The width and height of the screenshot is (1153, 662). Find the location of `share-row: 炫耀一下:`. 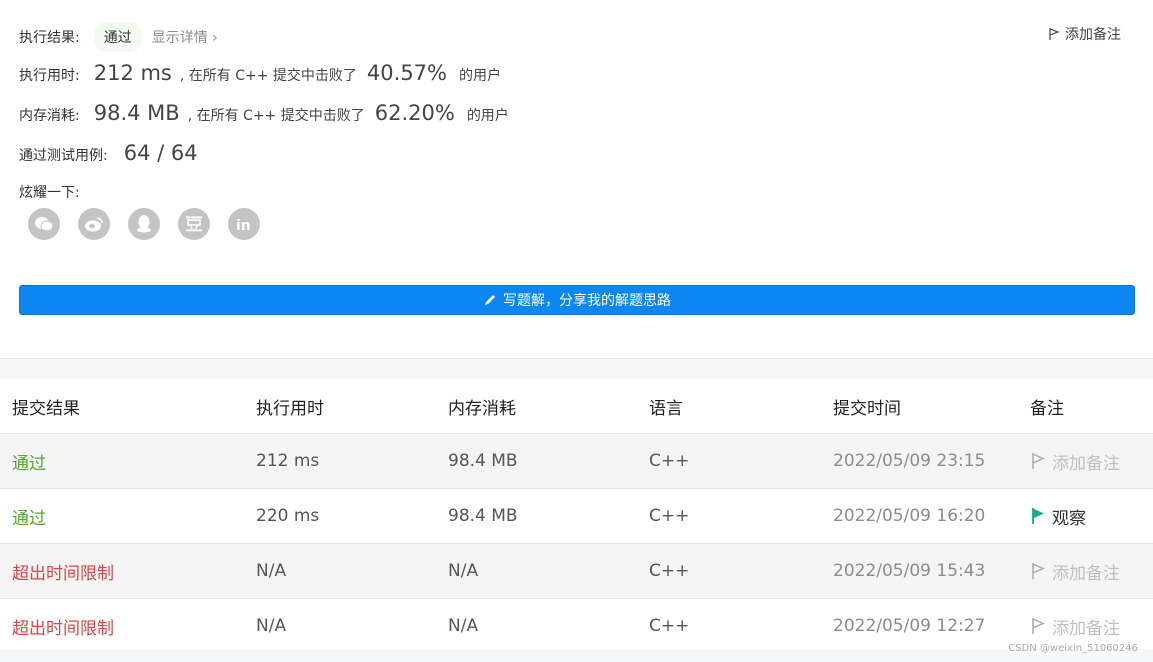

share-row: 炫耀一下: is located at coordinates (49, 192).